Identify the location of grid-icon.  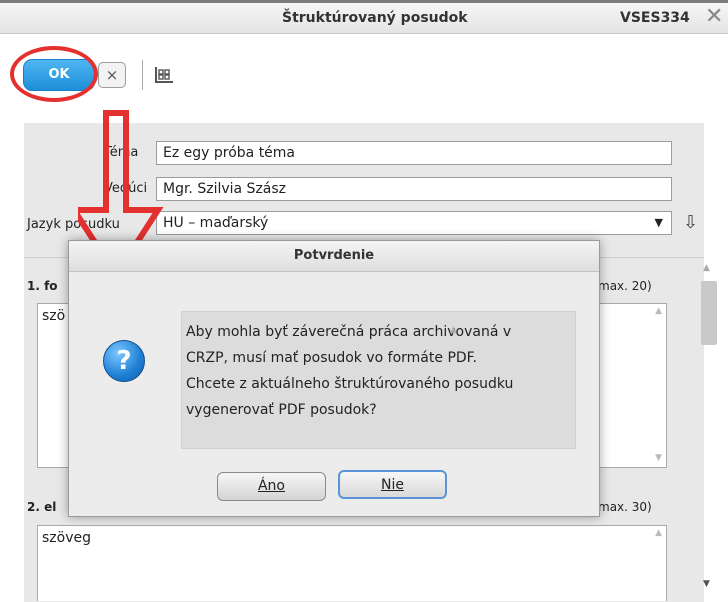
(164, 75).